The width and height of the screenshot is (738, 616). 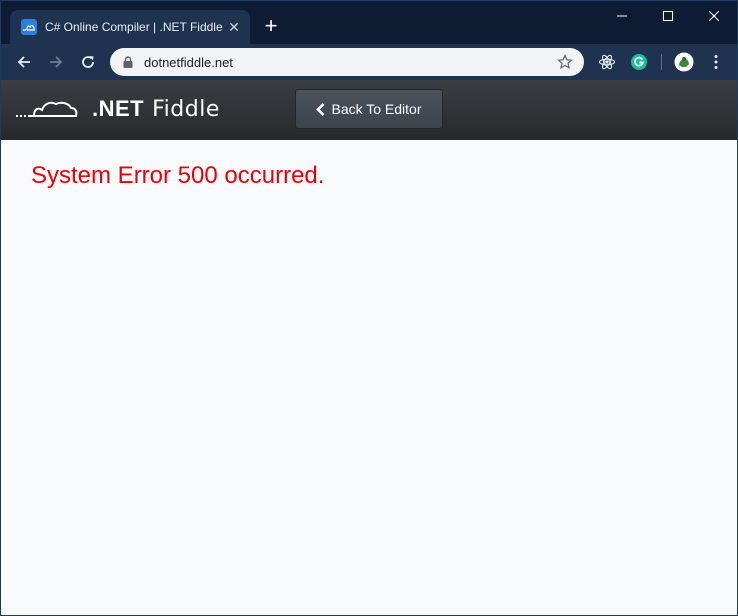 I want to click on browser-toolbar: dotnetfiddle.net, so click(x=369, y=62).